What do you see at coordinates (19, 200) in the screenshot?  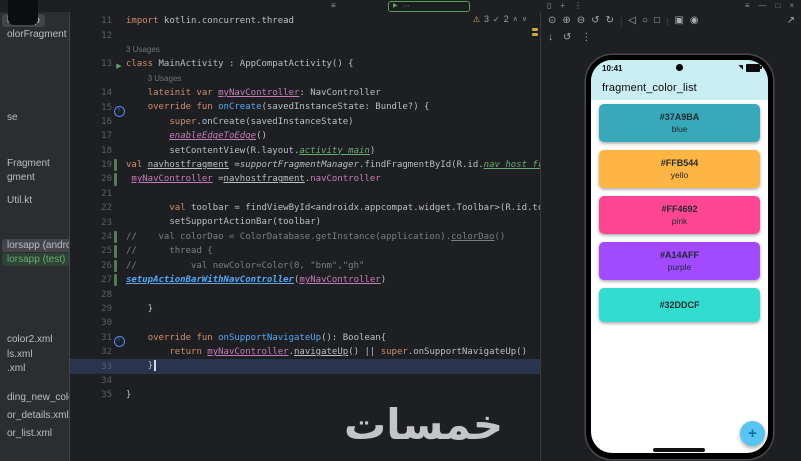 I see `tree-item: Util.kt` at bounding box center [19, 200].